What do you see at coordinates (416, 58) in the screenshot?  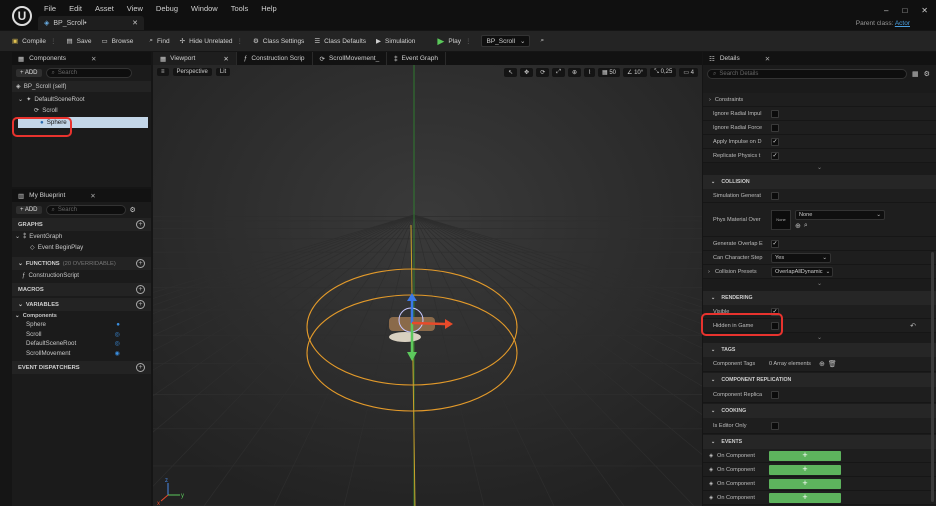 I see `tab-event-graph: ⁑ Event Graph` at bounding box center [416, 58].